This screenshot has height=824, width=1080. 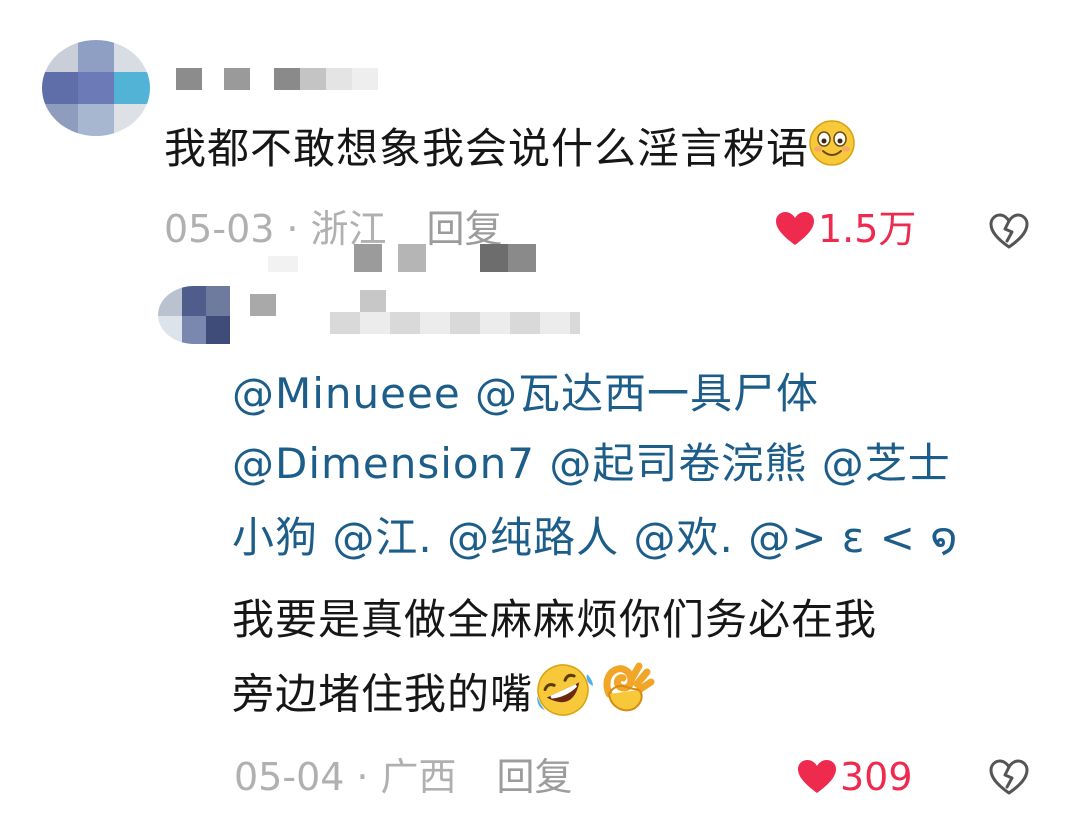 I want to click on reply-body-text: 旁边堵住我的嘴, so click(x=383, y=694).